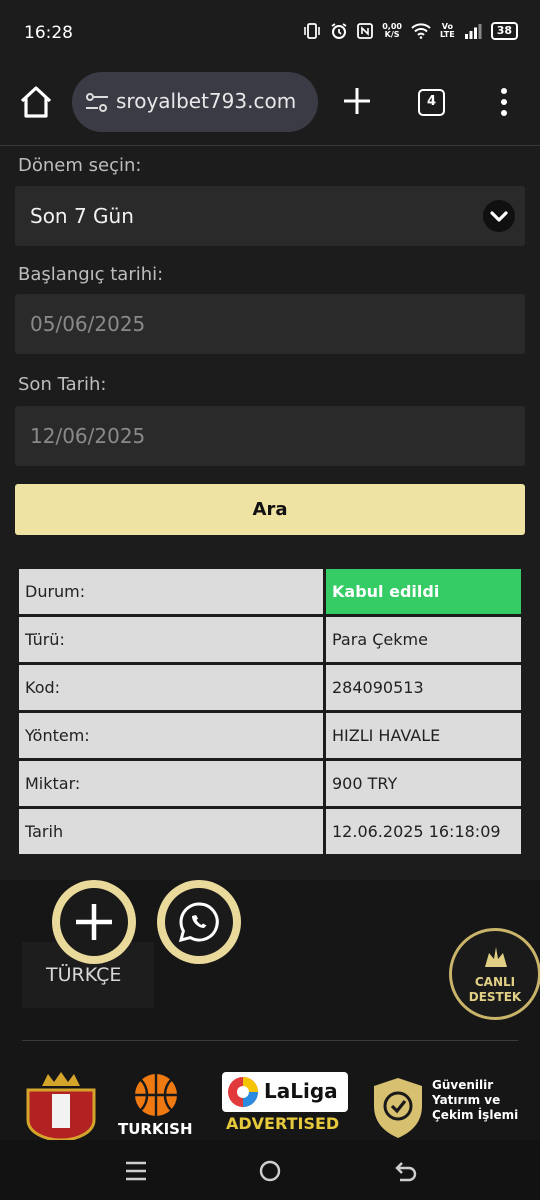 This screenshot has height=1200, width=540. What do you see at coordinates (301, 1091) in the screenshot?
I see `sponsor-laliga: LaLiga` at bounding box center [301, 1091].